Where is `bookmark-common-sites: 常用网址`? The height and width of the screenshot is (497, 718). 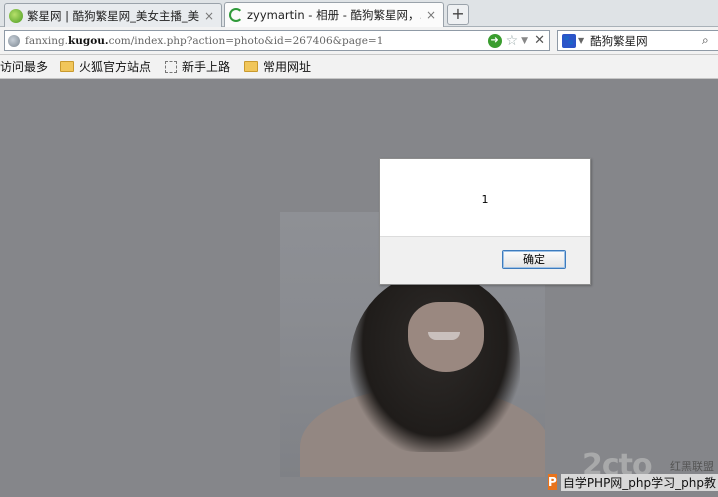
bookmark-common-sites: 常用网址 is located at coordinates (277, 66).